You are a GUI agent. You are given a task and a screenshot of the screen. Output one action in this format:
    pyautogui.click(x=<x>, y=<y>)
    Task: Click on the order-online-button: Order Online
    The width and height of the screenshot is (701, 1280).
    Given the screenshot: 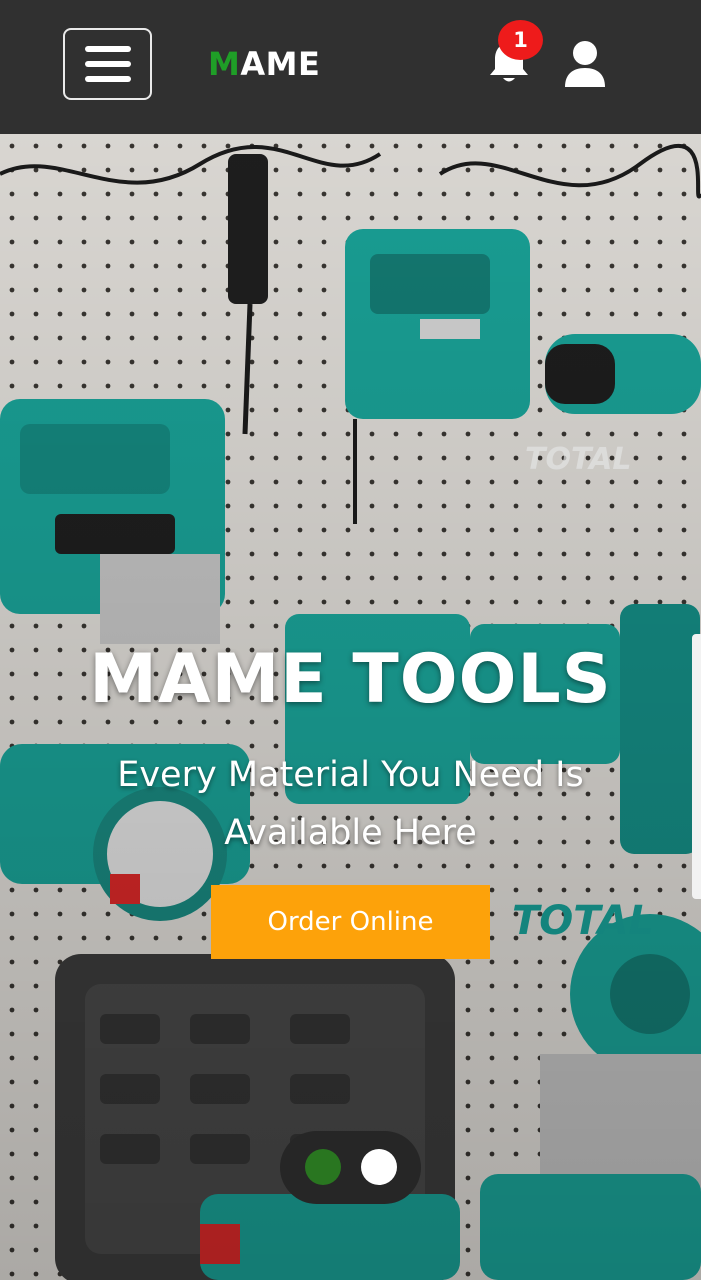 What is the action you would take?
    pyautogui.click(x=350, y=922)
    